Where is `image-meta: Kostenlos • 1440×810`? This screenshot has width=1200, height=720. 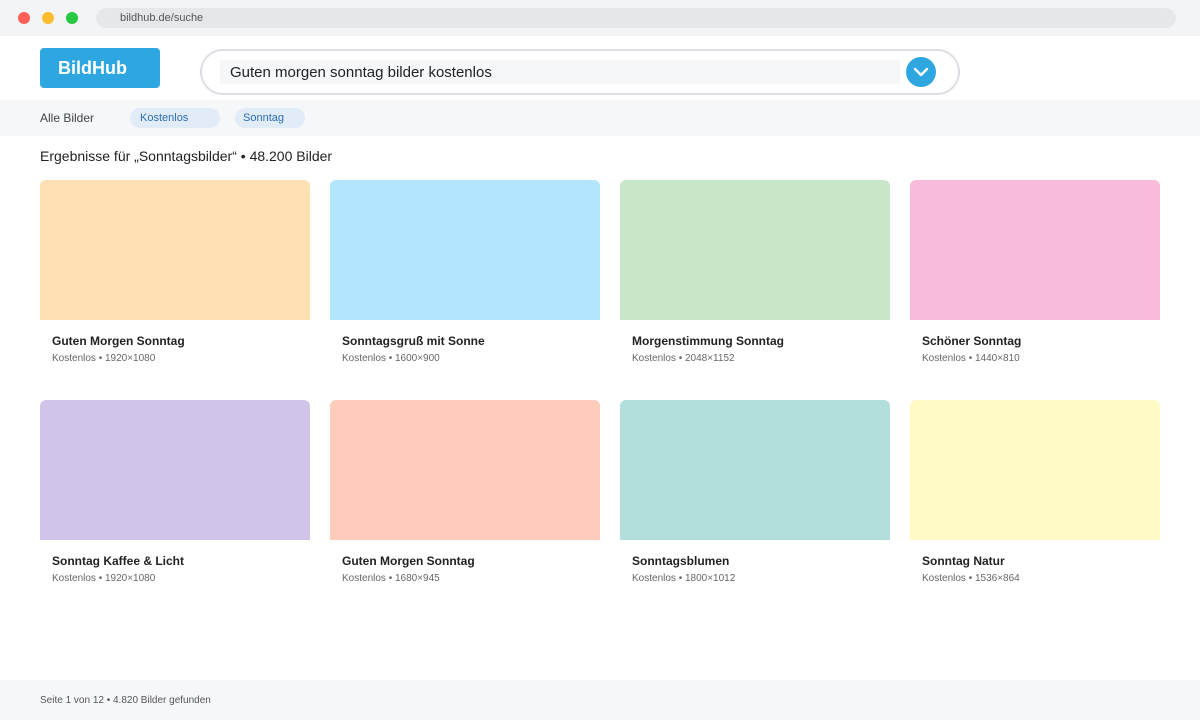
image-meta: Kostenlos • 1440×810 is located at coordinates (971, 358).